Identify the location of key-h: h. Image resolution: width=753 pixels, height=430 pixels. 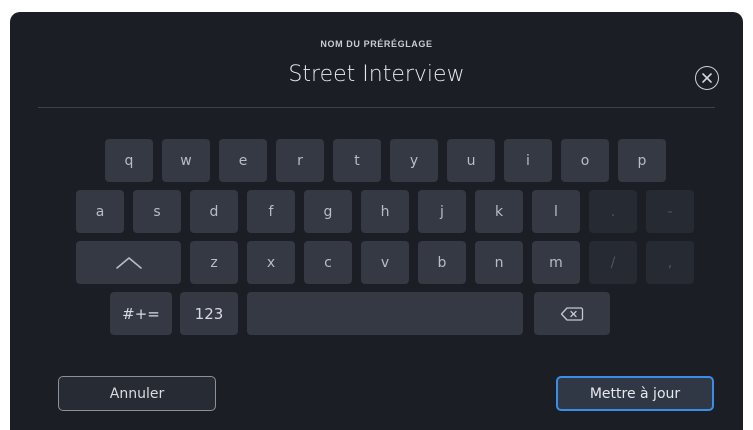
(385, 211).